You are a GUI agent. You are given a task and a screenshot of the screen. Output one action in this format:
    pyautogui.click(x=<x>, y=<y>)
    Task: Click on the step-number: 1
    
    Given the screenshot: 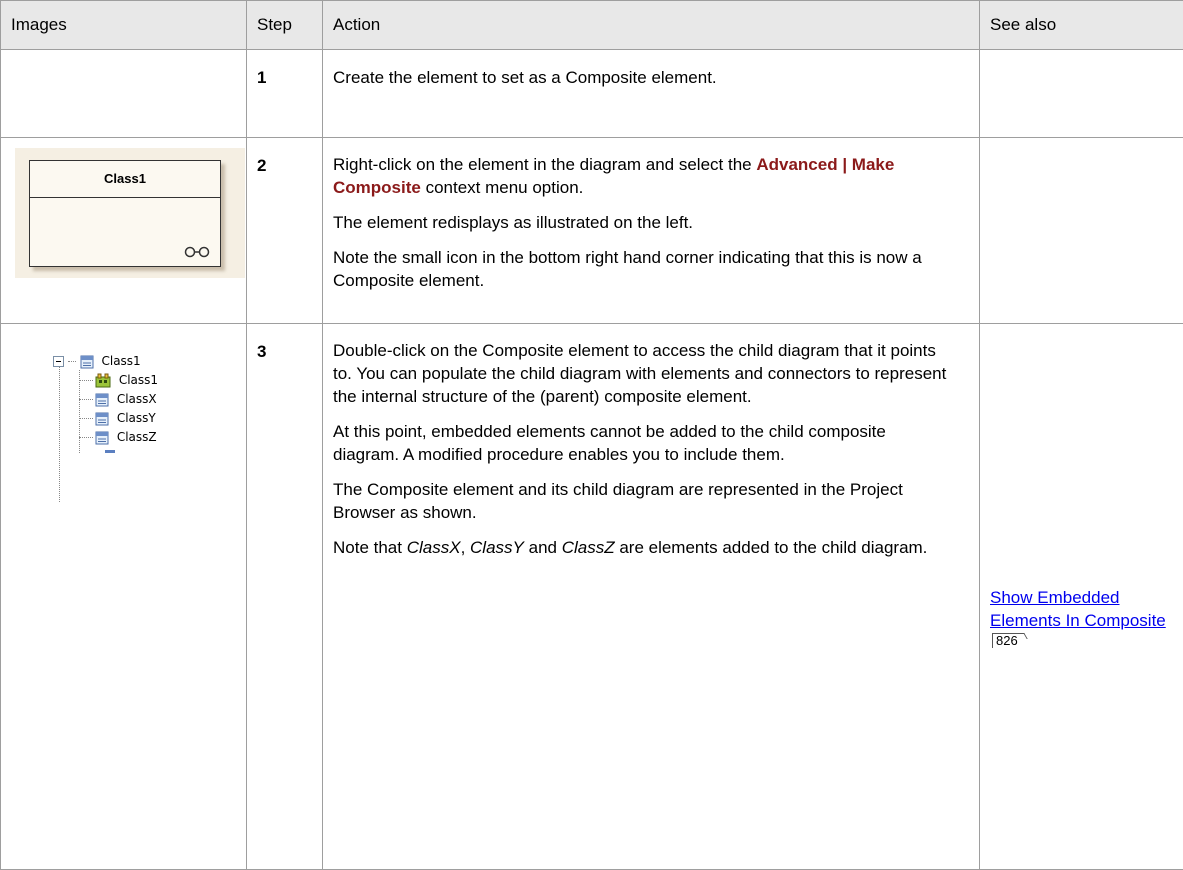 What is the action you would take?
    pyautogui.click(x=284, y=69)
    